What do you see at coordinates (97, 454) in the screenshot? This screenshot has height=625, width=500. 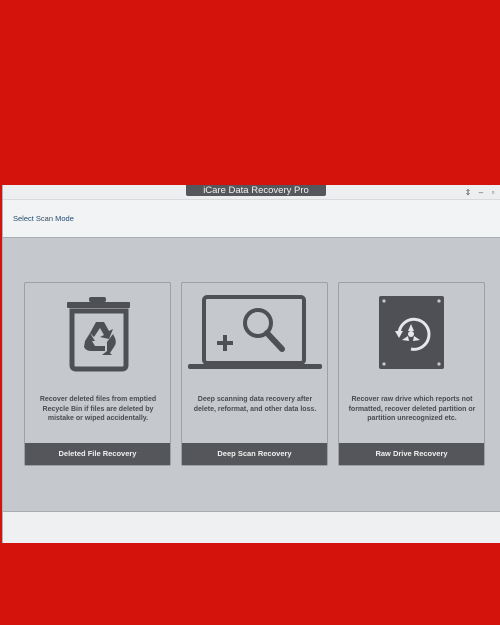 I see `deleted-file-recovery-button: Deleted File Recovery` at bounding box center [97, 454].